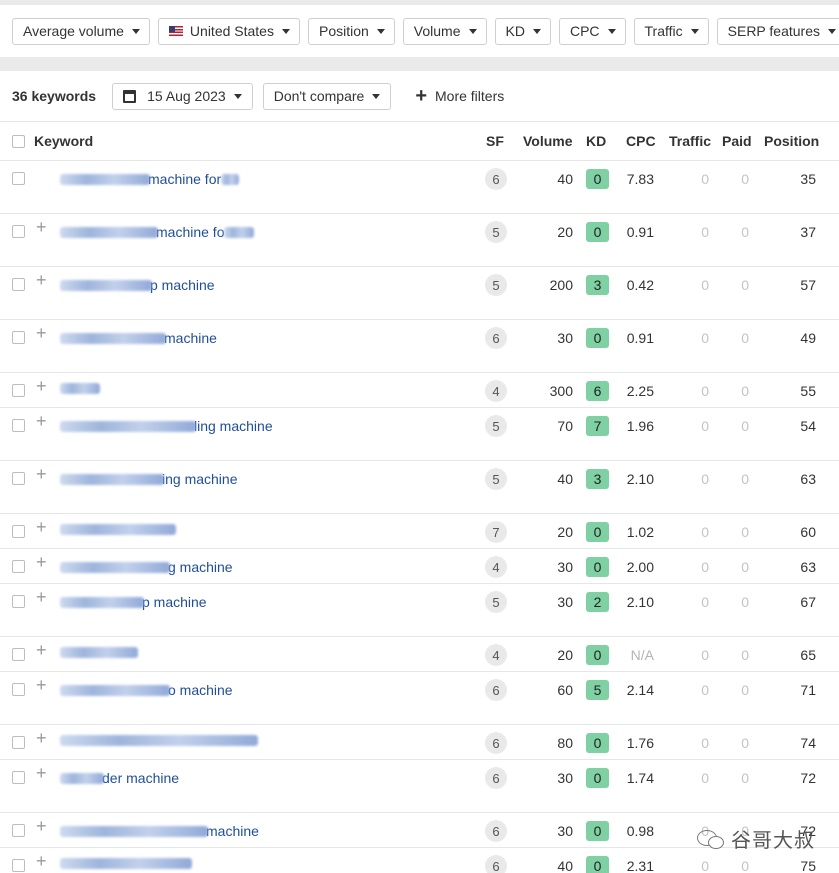  What do you see at coordinates (640, 778) in the screenshot?
I see `cpc-value: 1.74` at bounding box center [640, 778].